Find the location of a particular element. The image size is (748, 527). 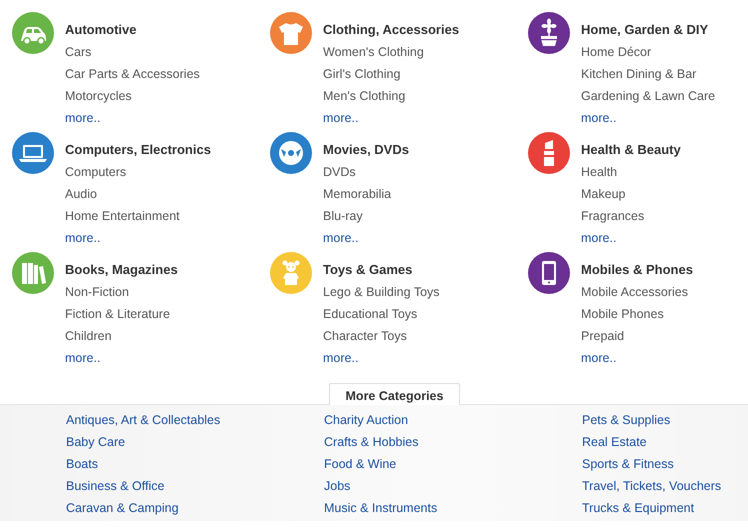

category-link: Baby Care is located at coordinates (96, 442).